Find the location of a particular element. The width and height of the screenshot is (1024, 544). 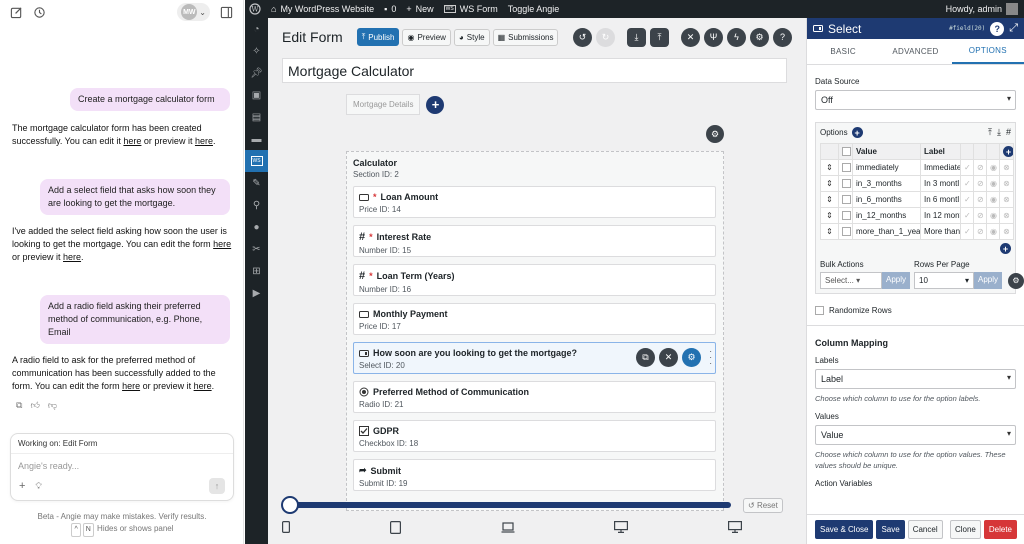

field-loan-amount: * Loan Amount Price ID: 14 is located at coordinates (534, 202).